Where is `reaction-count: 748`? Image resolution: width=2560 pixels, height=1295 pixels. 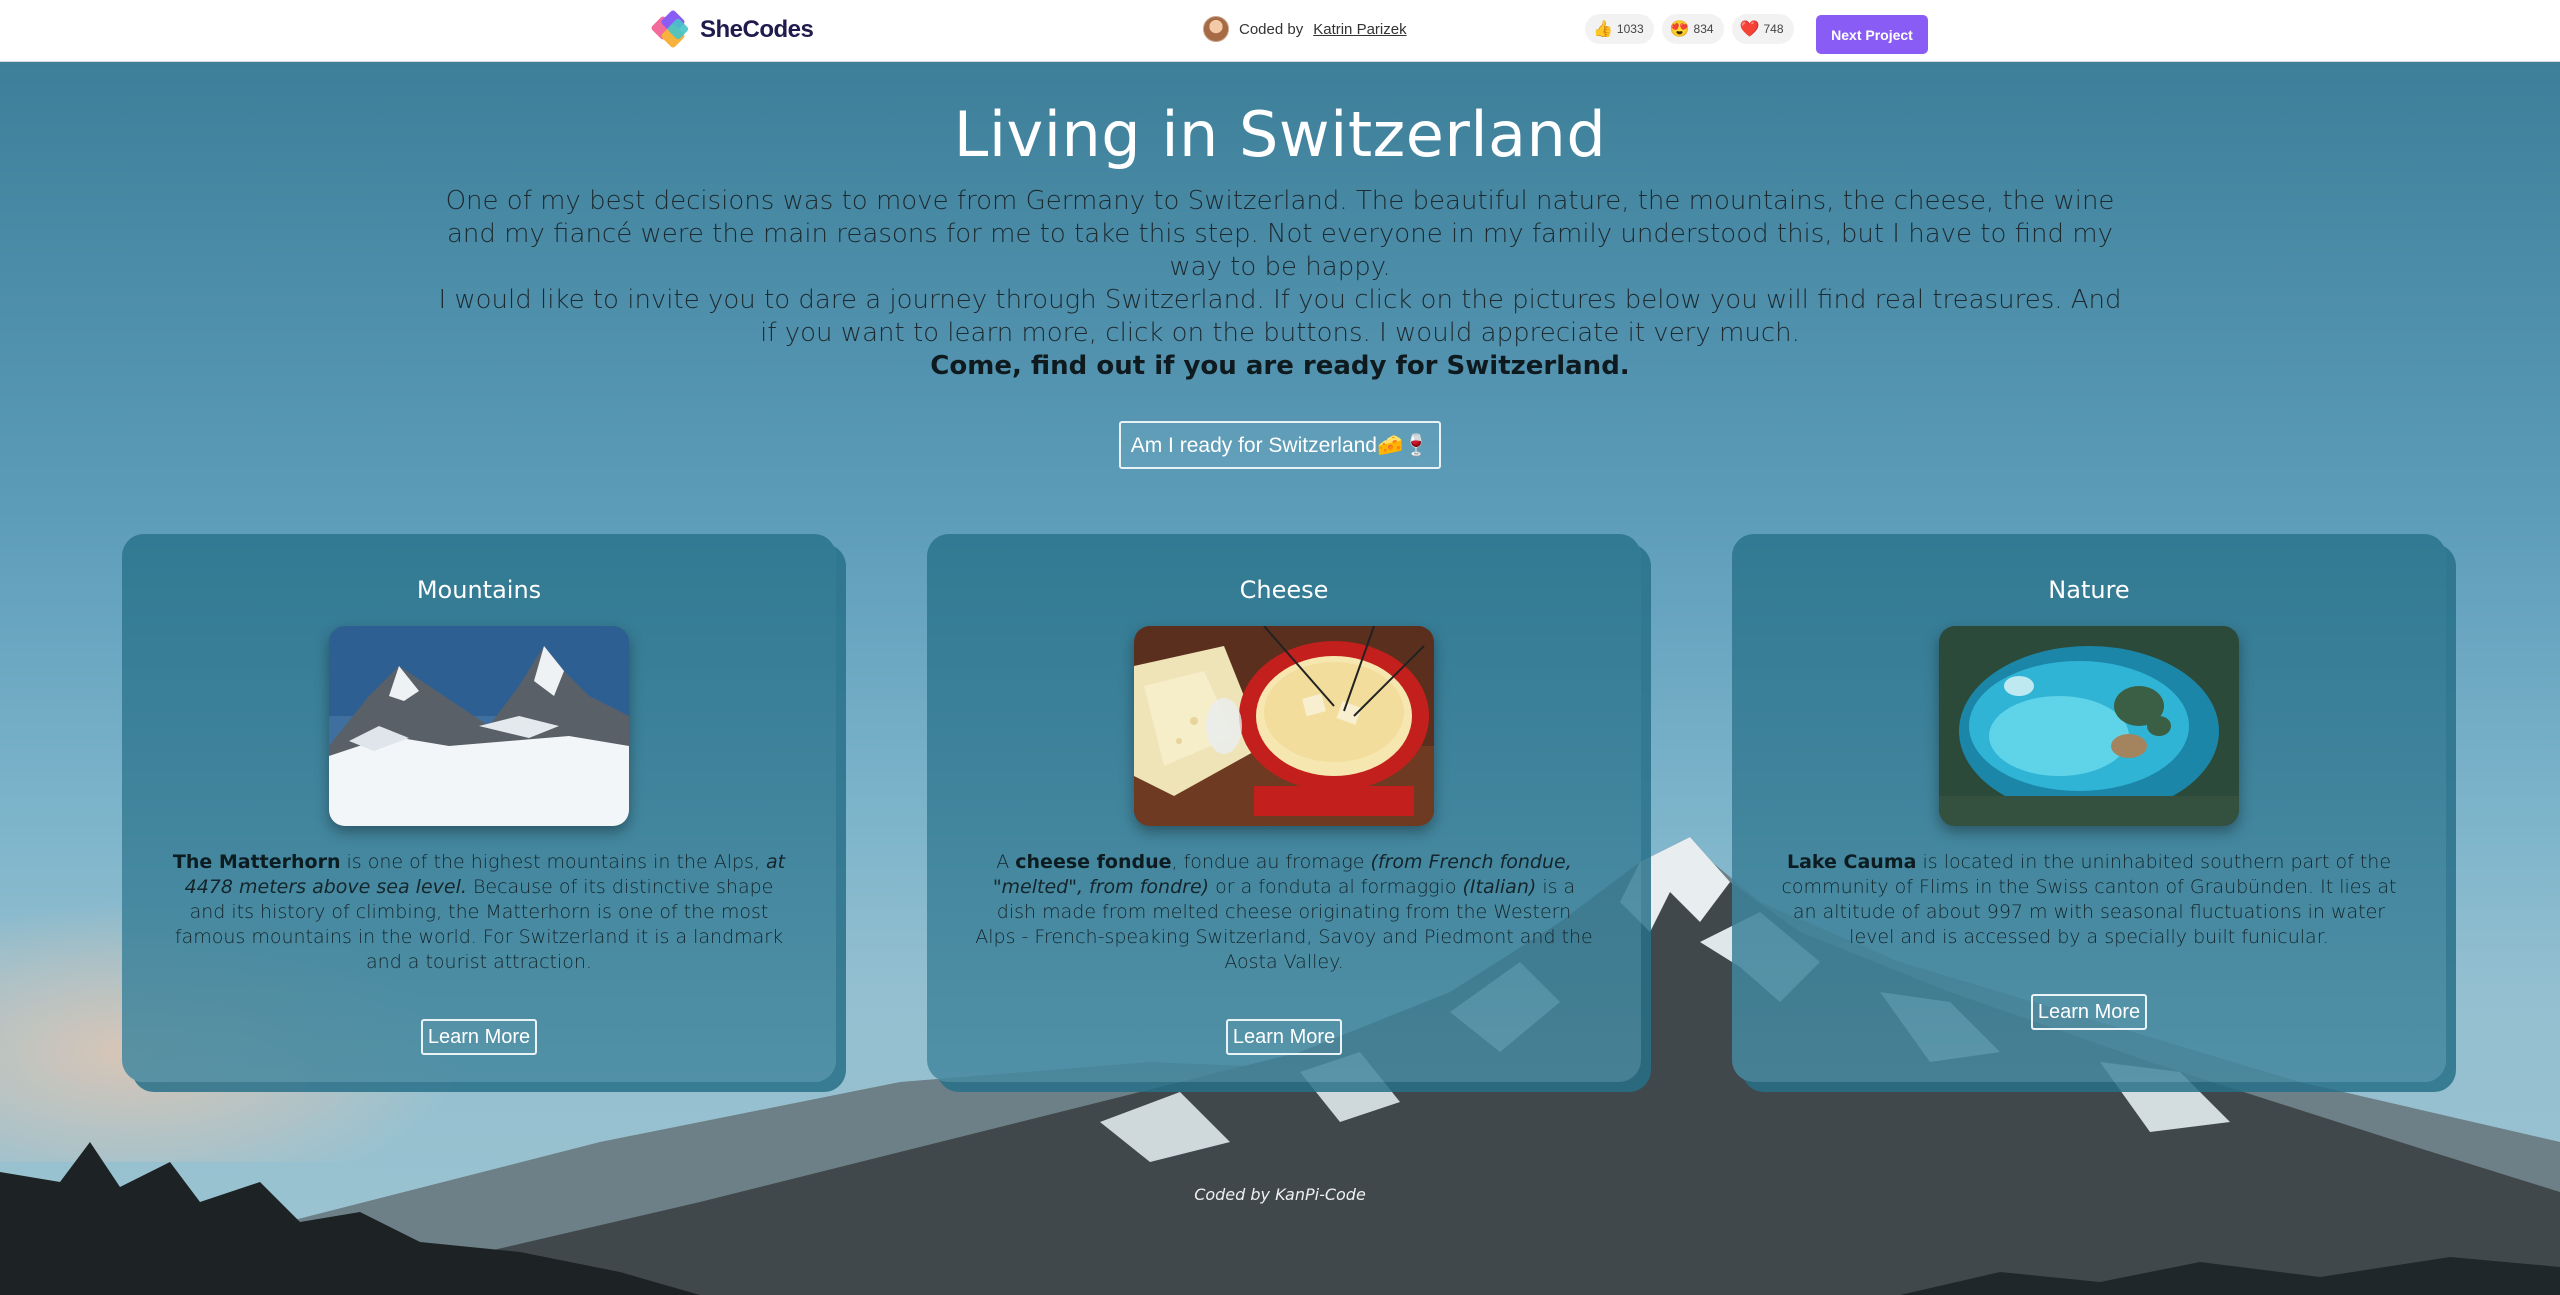 reaction-count: 748 is located at coordinates (1773, 29).